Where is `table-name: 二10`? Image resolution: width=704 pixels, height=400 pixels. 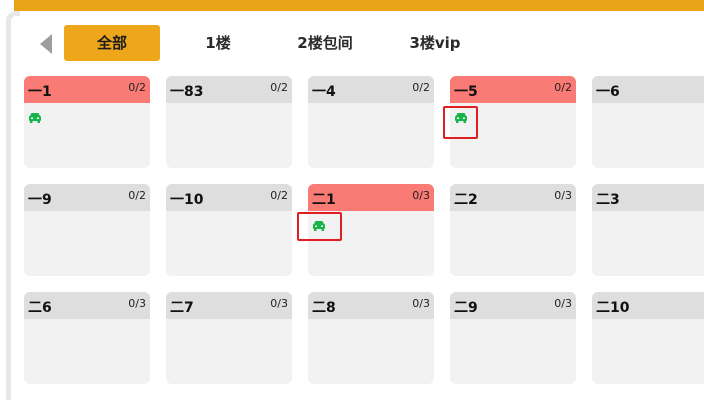
table-name: 二10 is located at coordinates (613, 308).